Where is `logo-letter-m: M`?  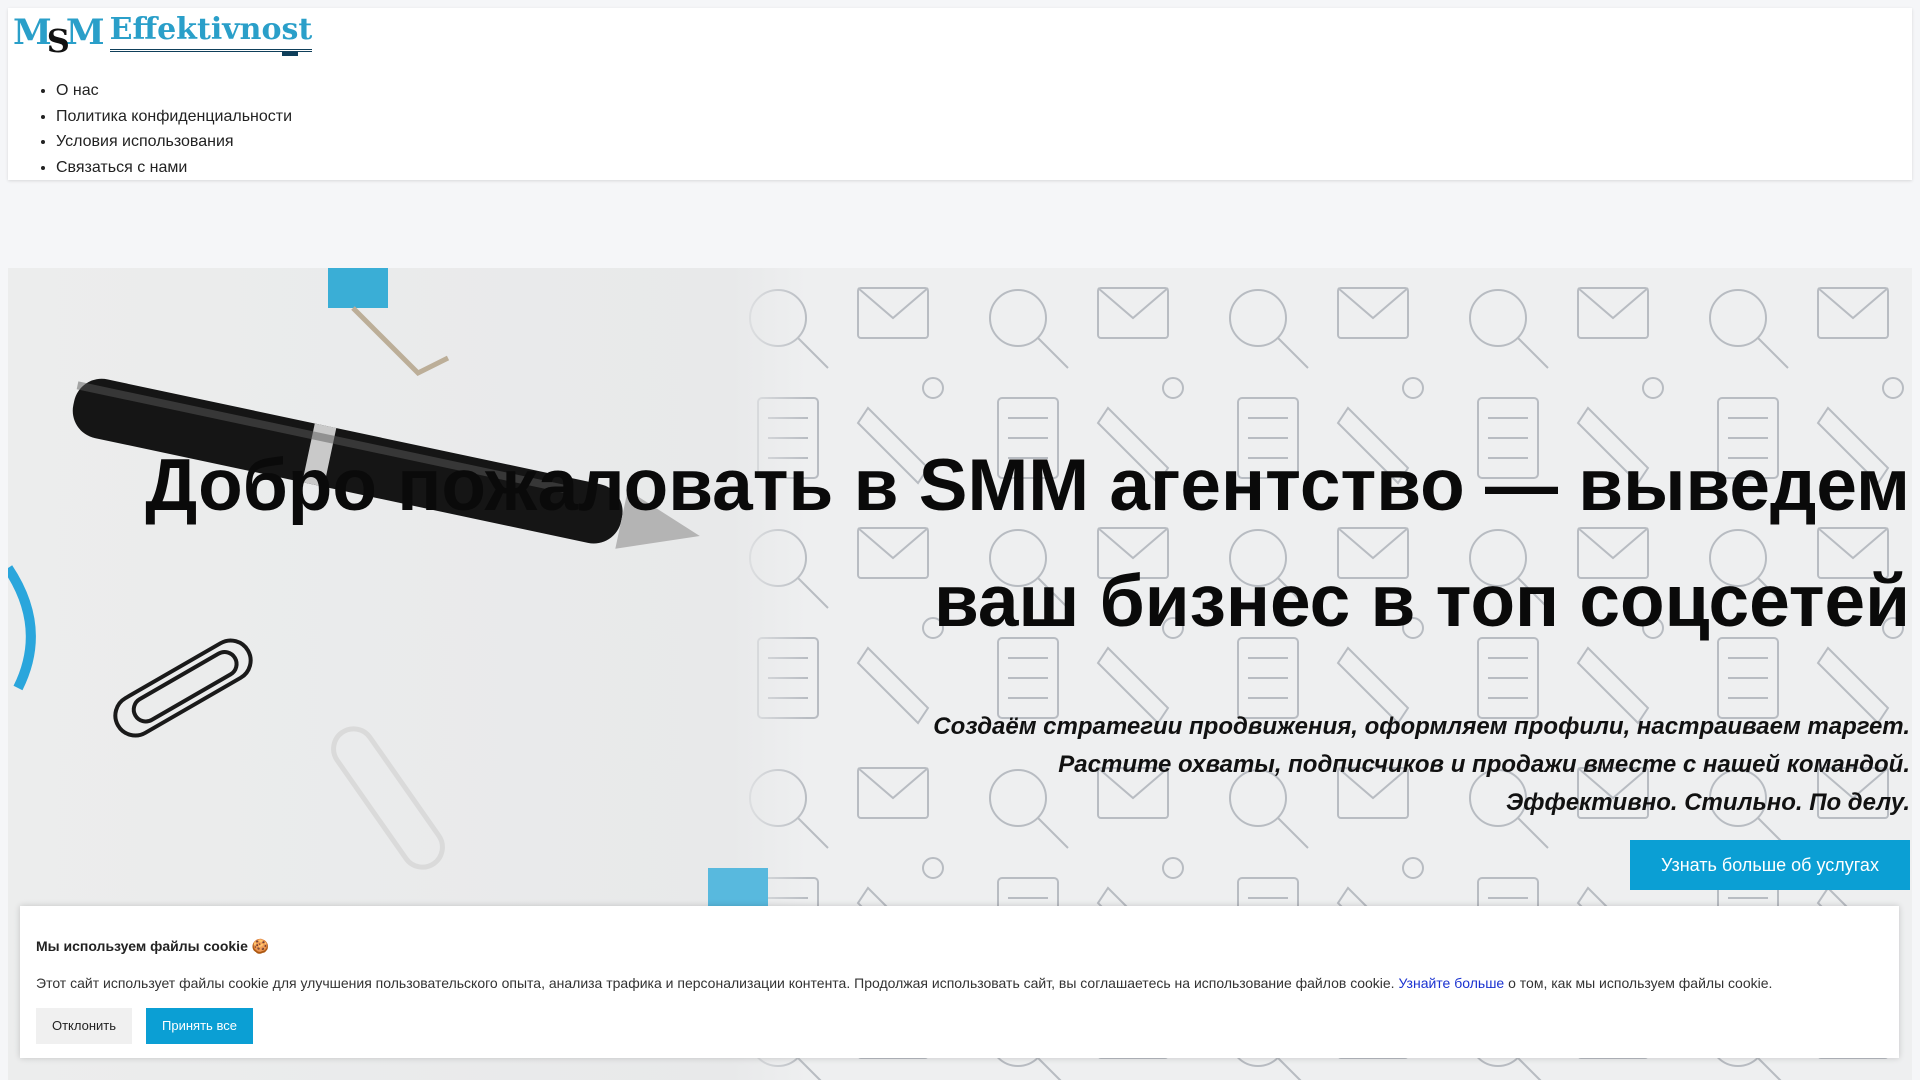 logo-letter-m: M is located at coordinates (32, 32).